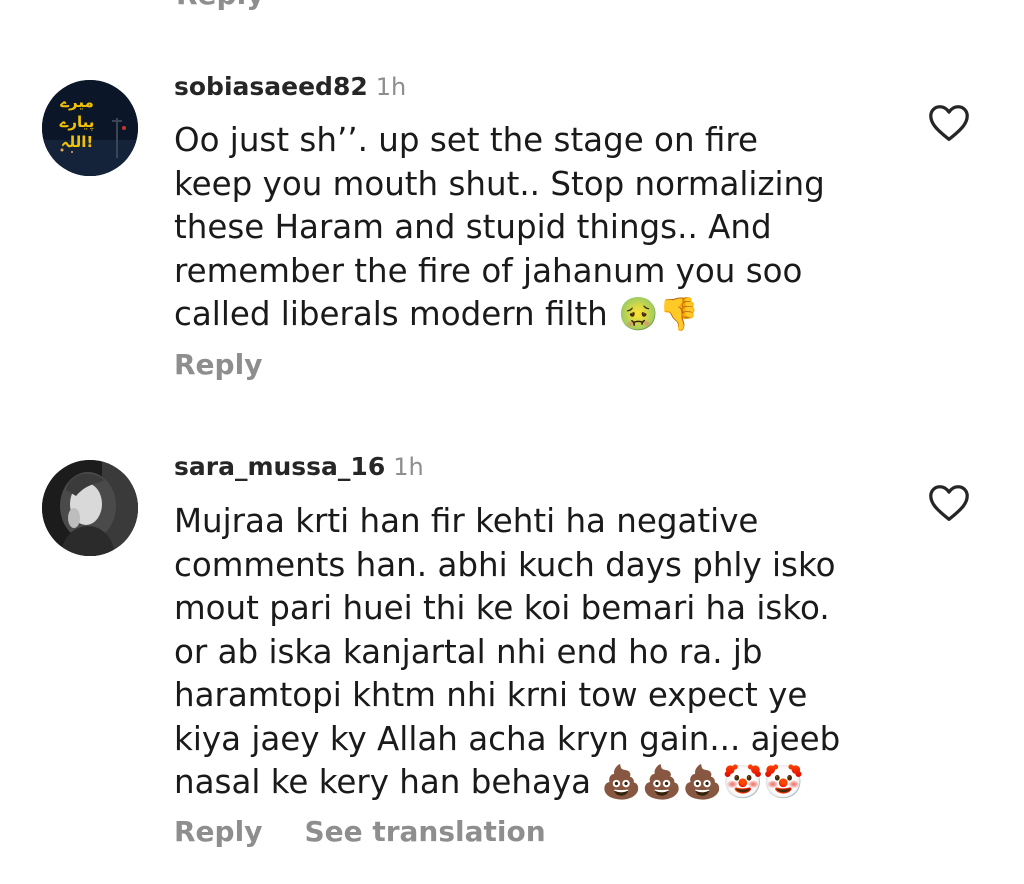 The height and width of the screenshot is (884, 1024). I want to click on comment-line: Oo just sh’’. up set the stage on fire, so click(466, 140).